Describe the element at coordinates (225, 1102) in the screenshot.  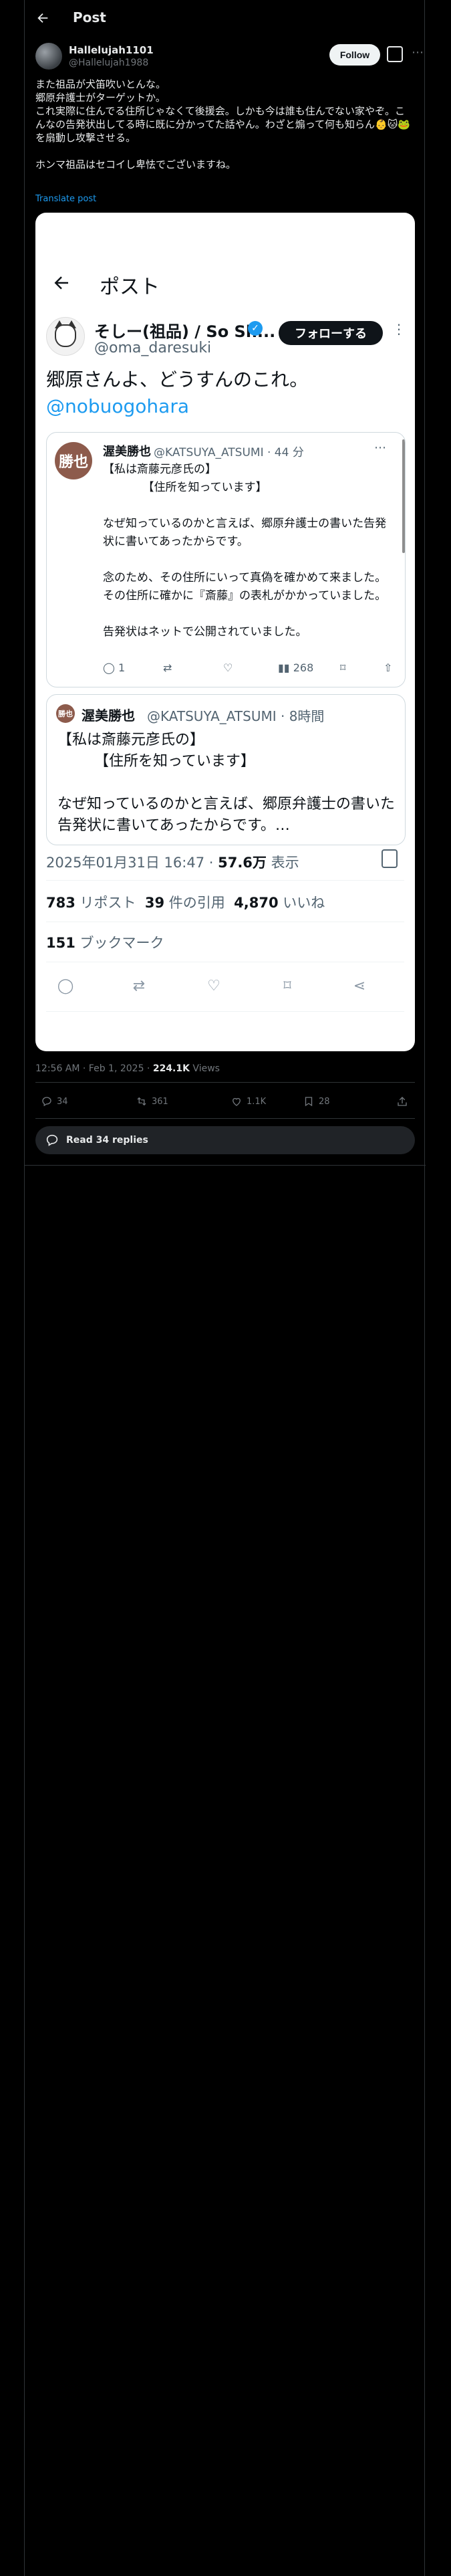
I see `action-bar: 34 361 1.1K 28` at that location.